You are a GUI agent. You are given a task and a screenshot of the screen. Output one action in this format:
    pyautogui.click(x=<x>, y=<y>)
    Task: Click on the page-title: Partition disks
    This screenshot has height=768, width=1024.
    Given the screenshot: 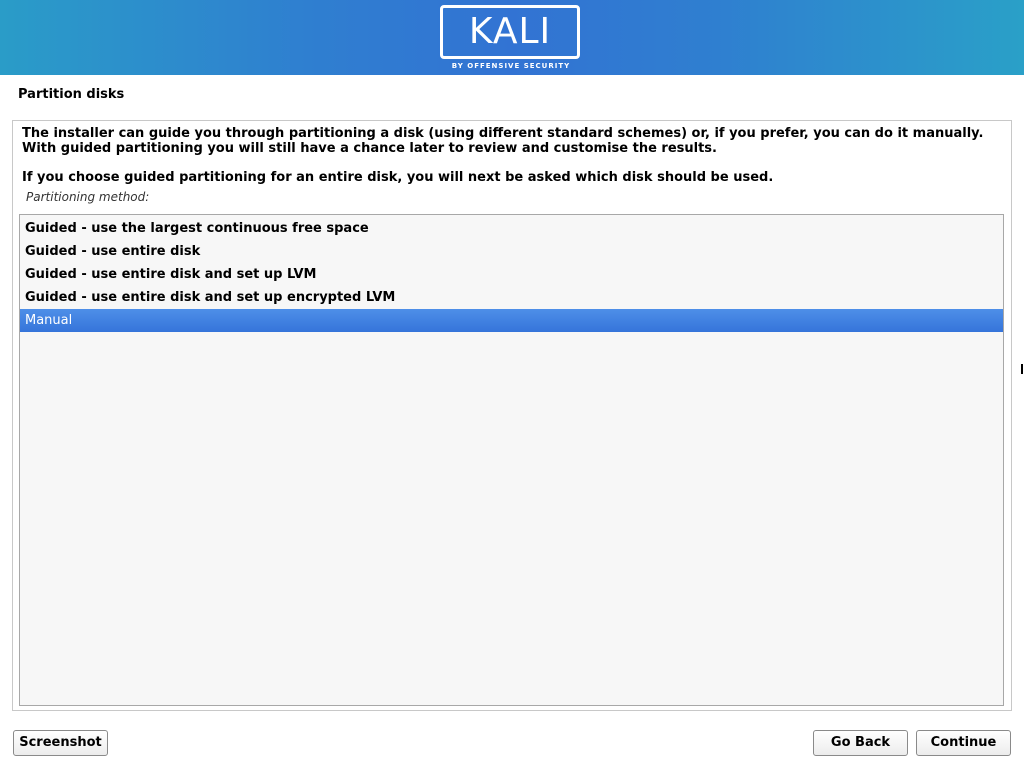 What is the action you would take?
    pyautogui.click(x=71, y=94)
    